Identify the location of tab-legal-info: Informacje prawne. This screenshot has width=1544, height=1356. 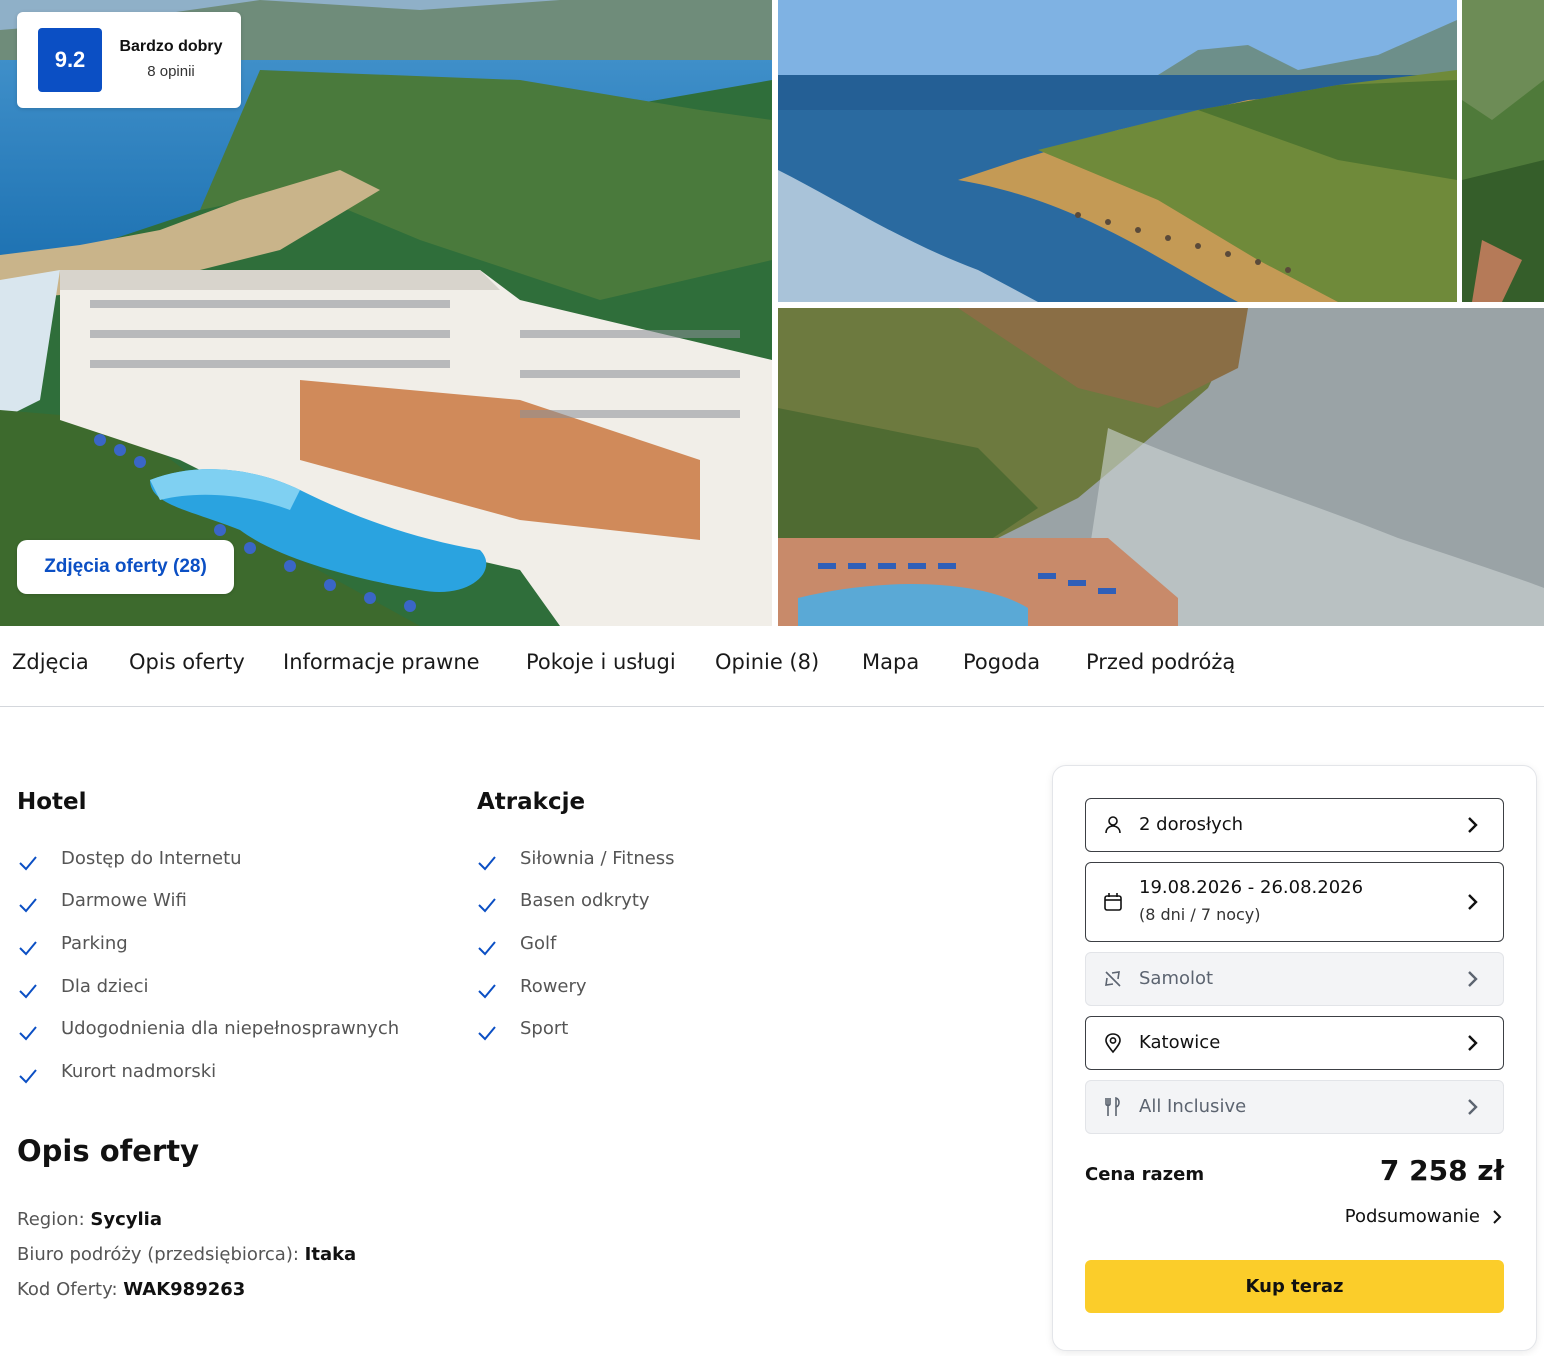
(381, 662).